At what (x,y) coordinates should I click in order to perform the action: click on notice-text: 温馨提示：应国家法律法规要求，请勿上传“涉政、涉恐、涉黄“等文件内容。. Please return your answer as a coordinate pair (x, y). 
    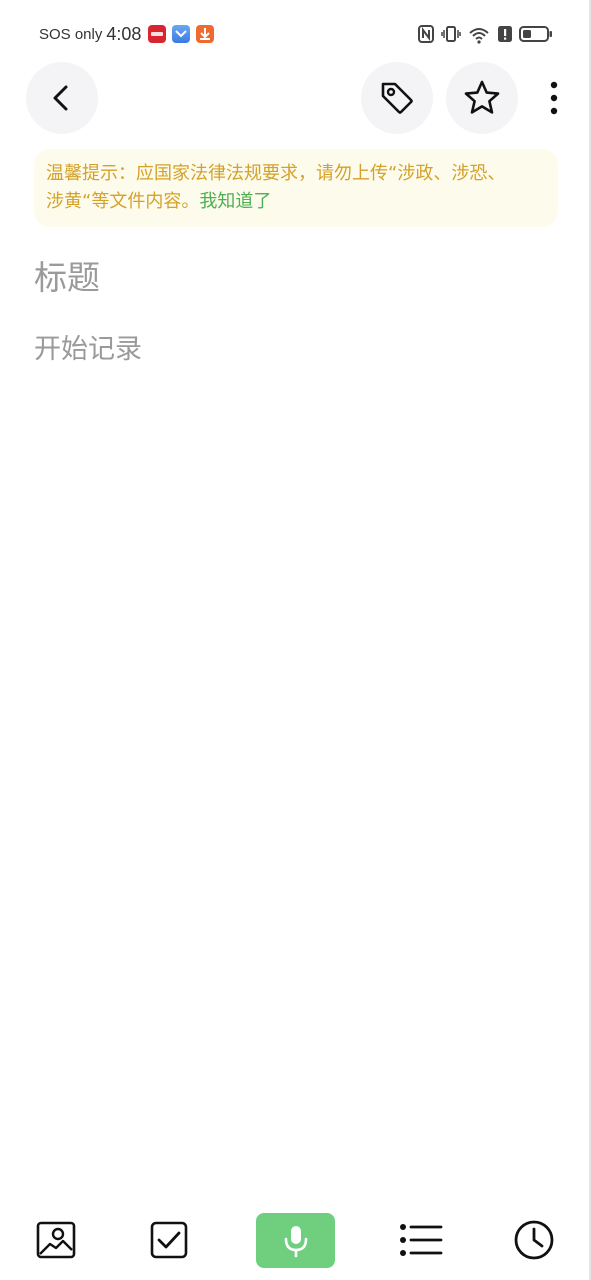
    Looking at the image, I should click on (276, 187).